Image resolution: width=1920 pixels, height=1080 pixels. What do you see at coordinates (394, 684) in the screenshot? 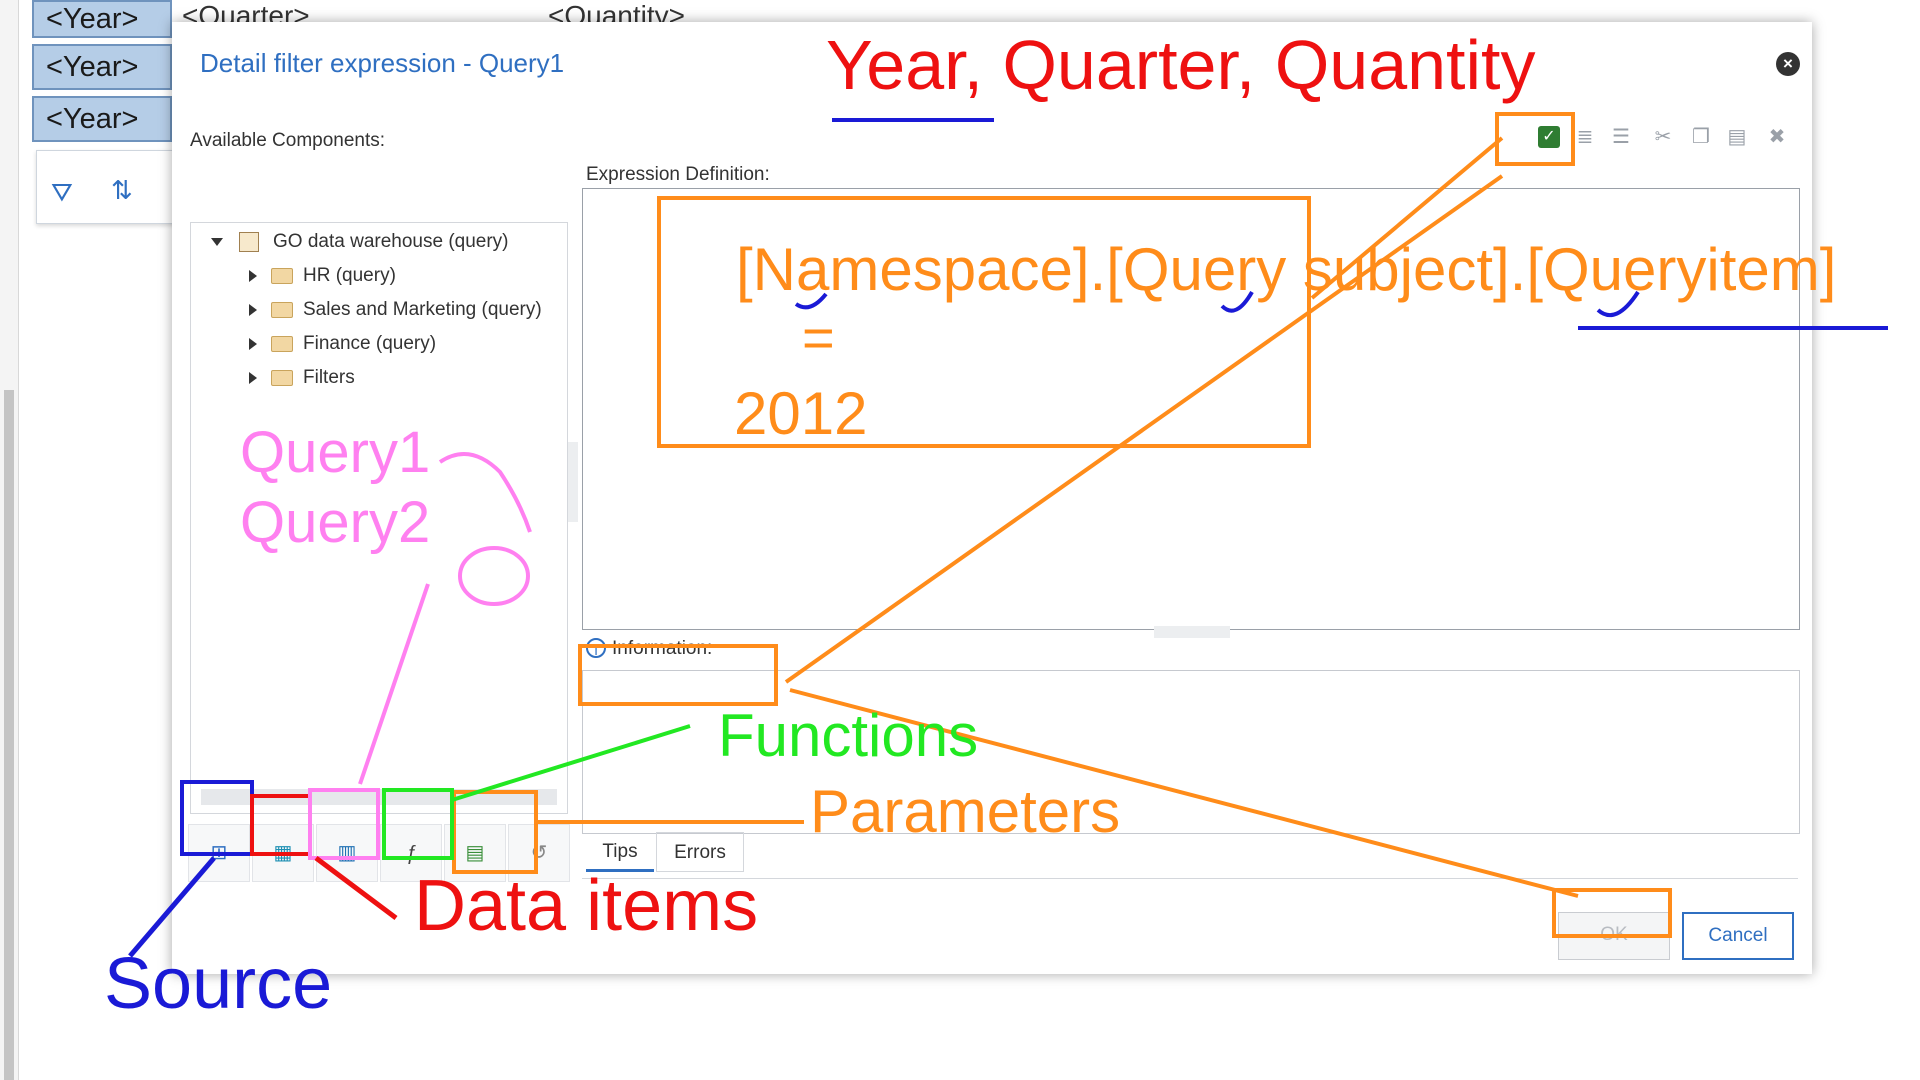
I see `arrow-to-queries` at bounding box center [394, 684].